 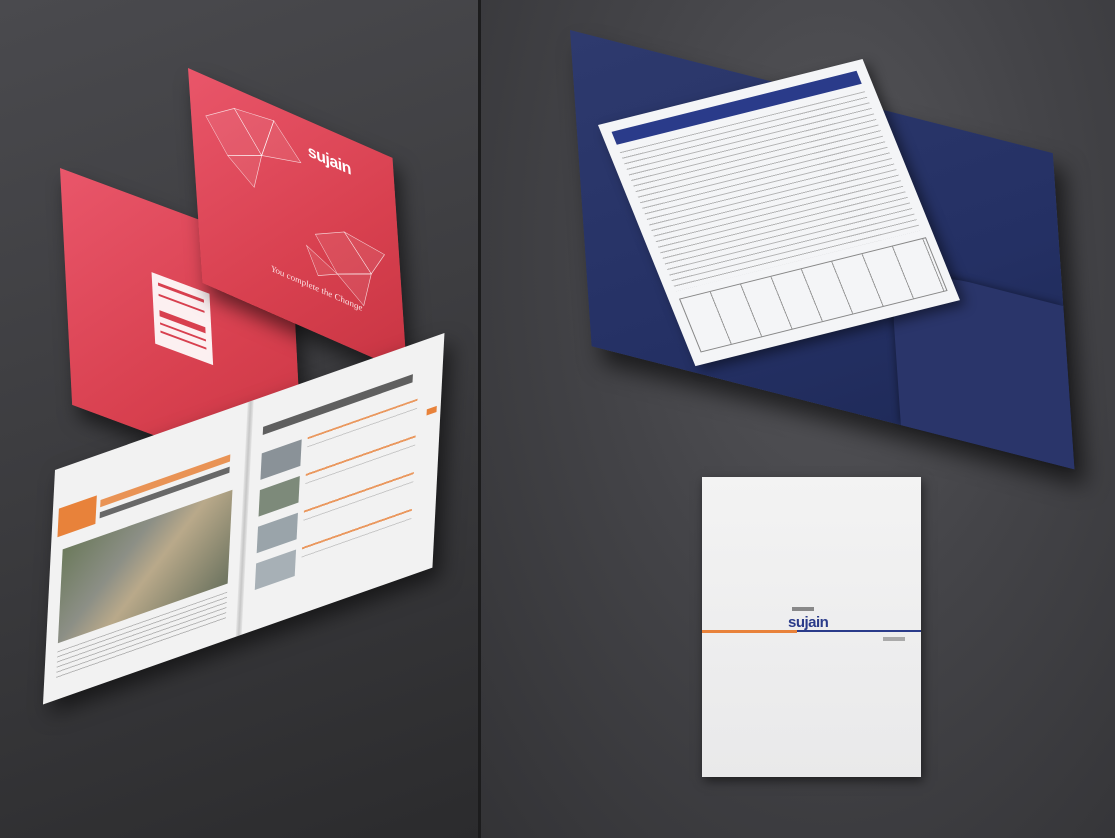 What do you see at coordinates (359, 486) in the screenshot?
I see `right-body-text` at bounding box center [359, 486].